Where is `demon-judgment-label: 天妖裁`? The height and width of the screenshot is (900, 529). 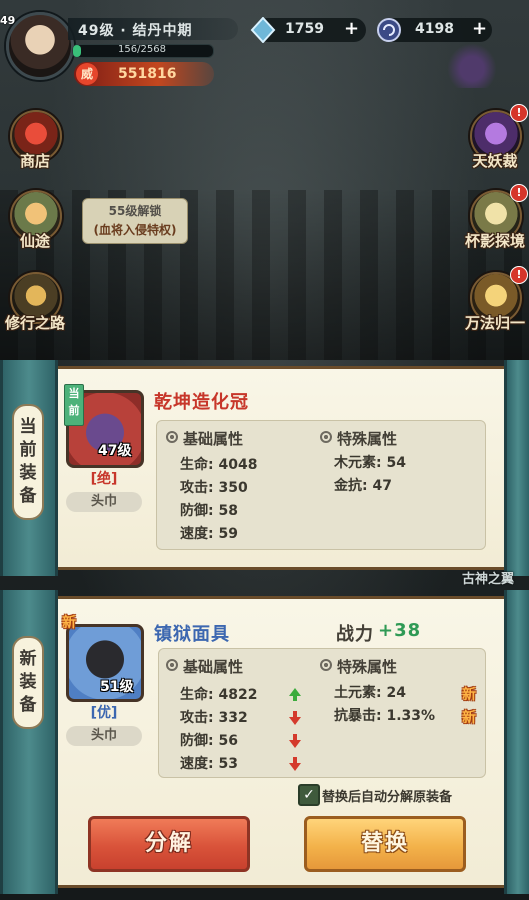
demon-judgment-label: 天妖裁 is located at coordinates (495, 161).